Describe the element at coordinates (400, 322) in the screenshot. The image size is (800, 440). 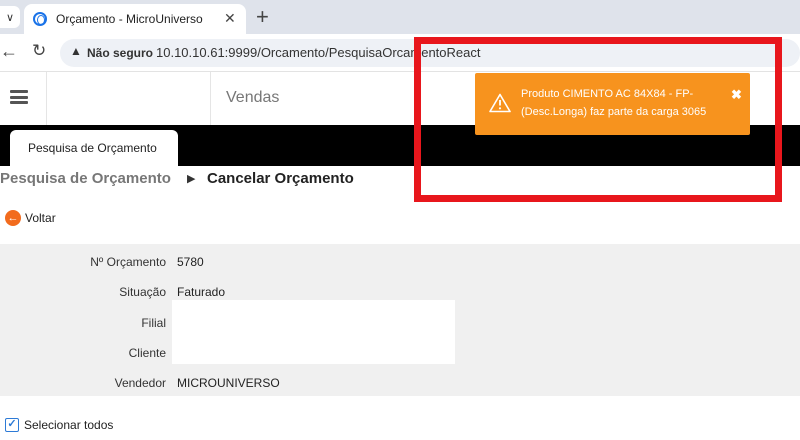
I see `form-row-filial: Filial` at that location.